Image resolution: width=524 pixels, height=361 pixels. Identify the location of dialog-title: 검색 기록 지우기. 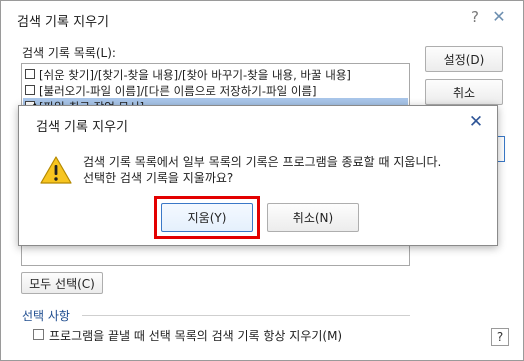
(82, 127).